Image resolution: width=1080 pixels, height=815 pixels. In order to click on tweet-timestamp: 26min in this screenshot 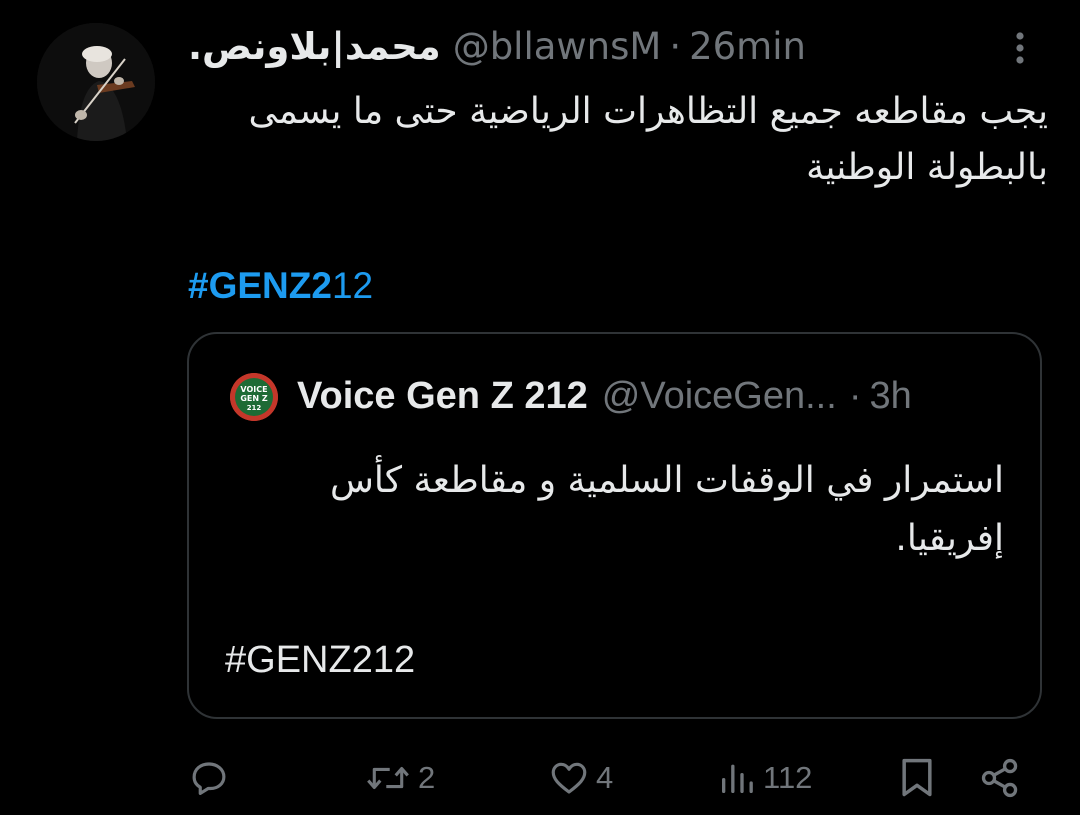, I will do `click(747, 47)`.